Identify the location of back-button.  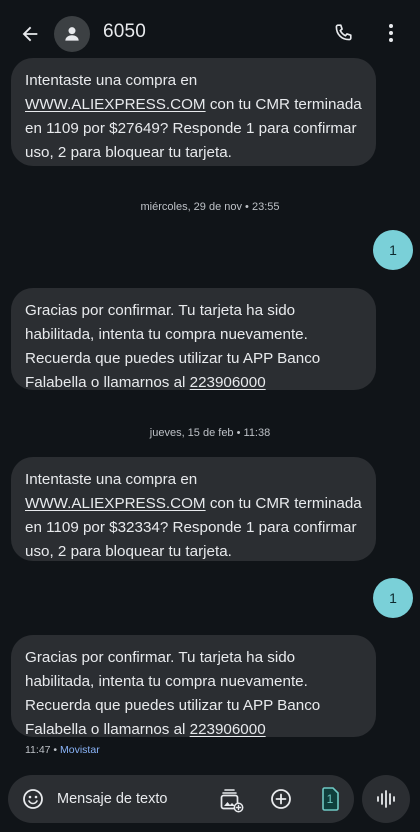
(30, 34).